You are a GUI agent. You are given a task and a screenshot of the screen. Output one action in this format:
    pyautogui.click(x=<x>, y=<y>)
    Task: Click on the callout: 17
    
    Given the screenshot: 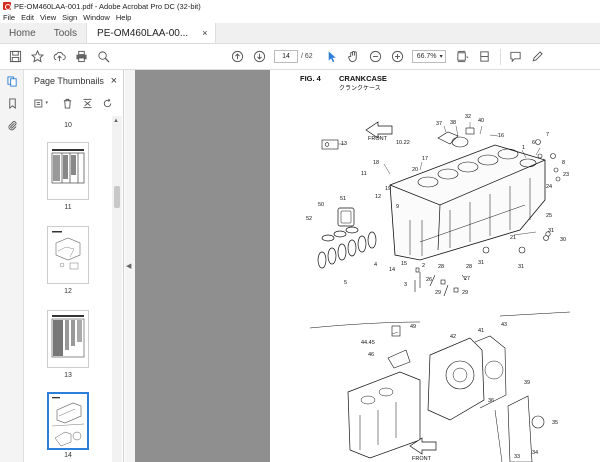 What is the action you would take?
    pyautogui.click(x=425, y=159)
    